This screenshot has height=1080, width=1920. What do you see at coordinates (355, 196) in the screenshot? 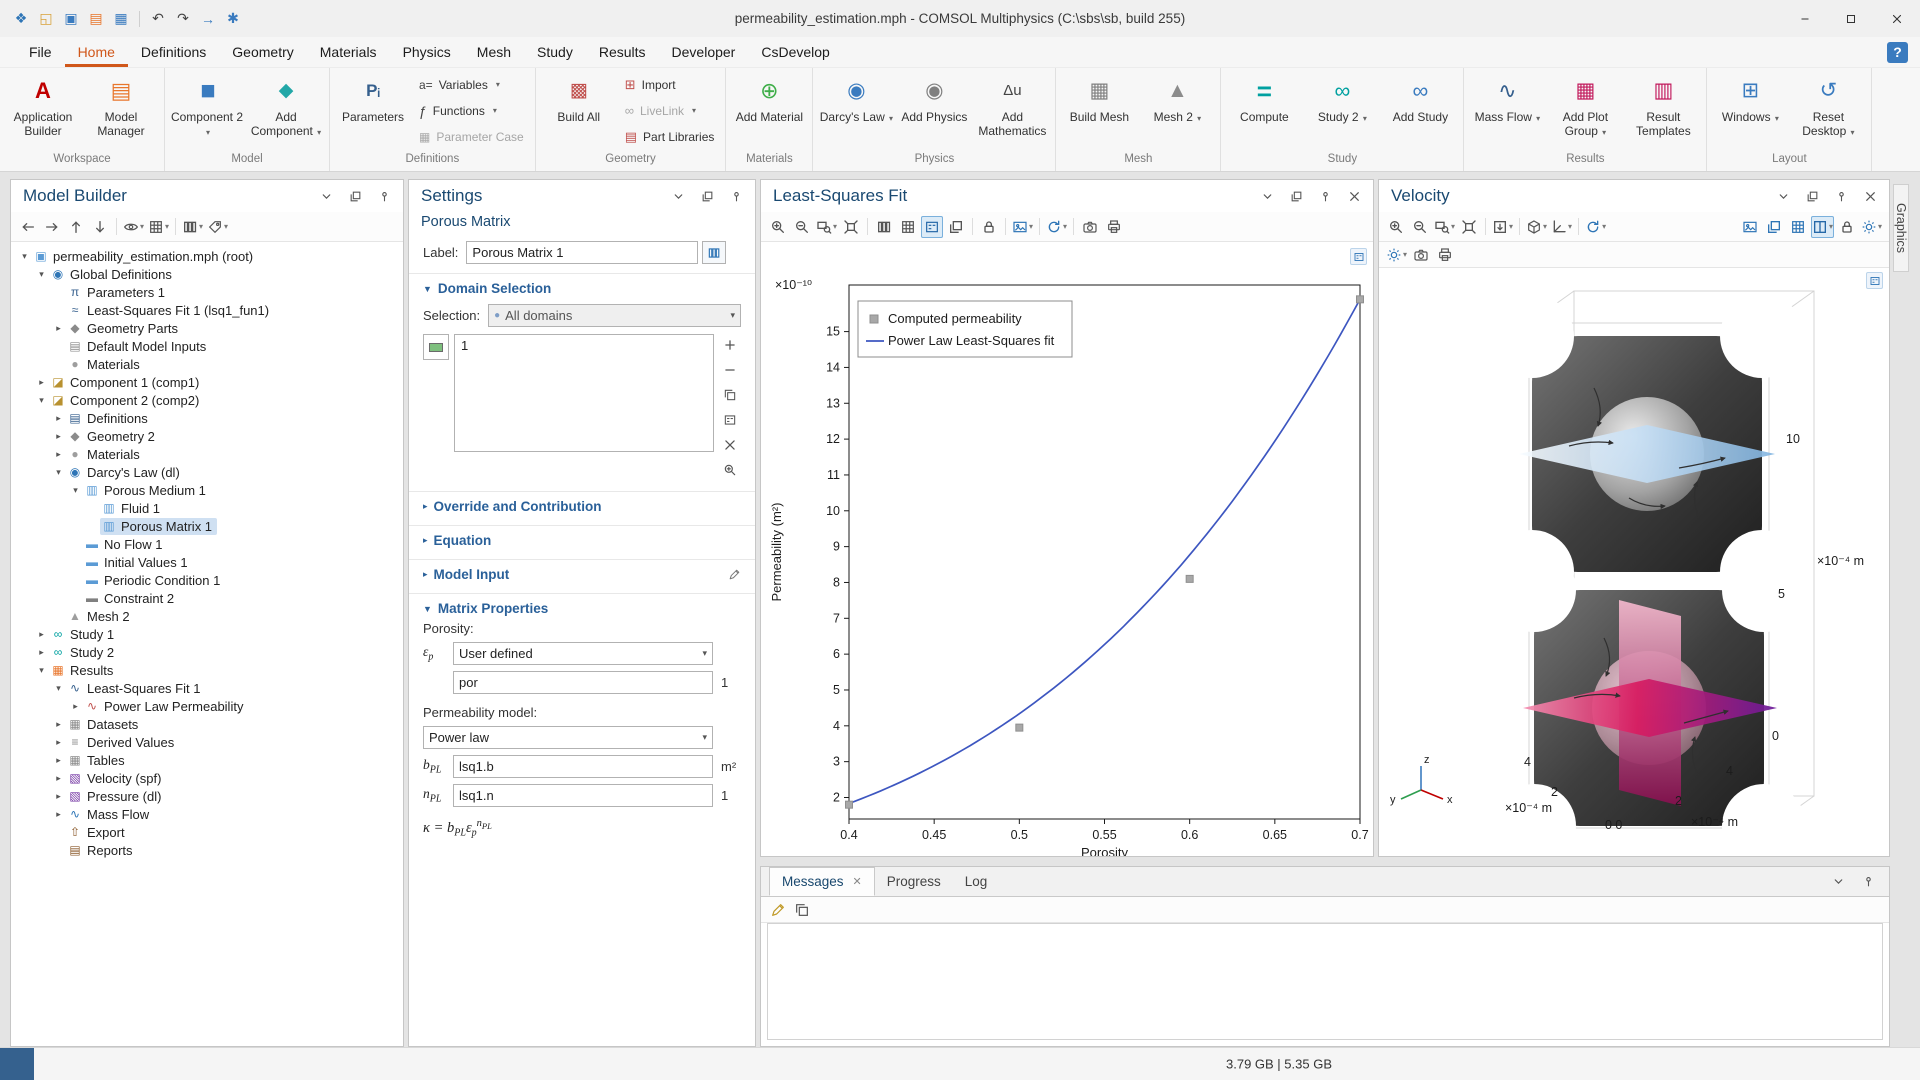
I see `float-icon` at bounding box center [355, 196].